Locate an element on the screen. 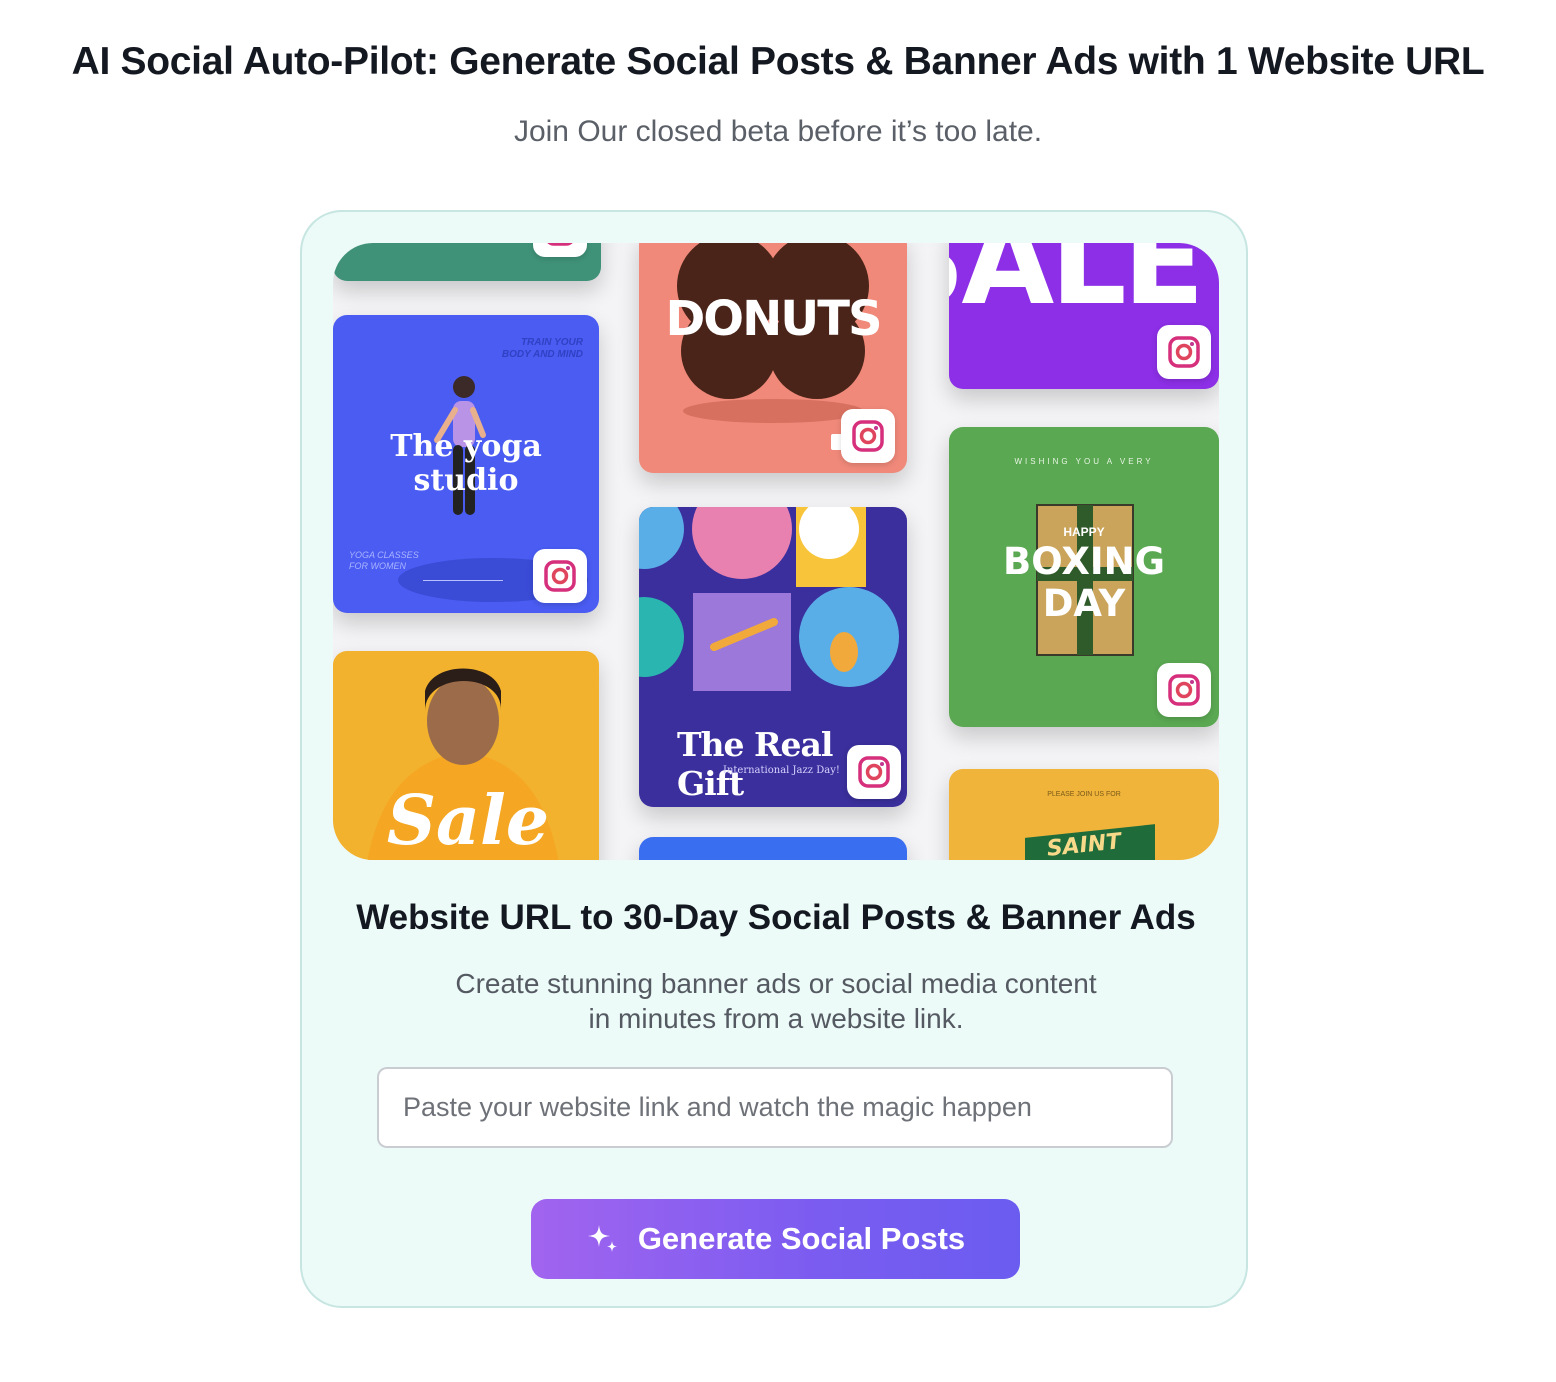 This screenshot has width=1556, height=1382. post-teal-top is located at coordinates (467, 262).